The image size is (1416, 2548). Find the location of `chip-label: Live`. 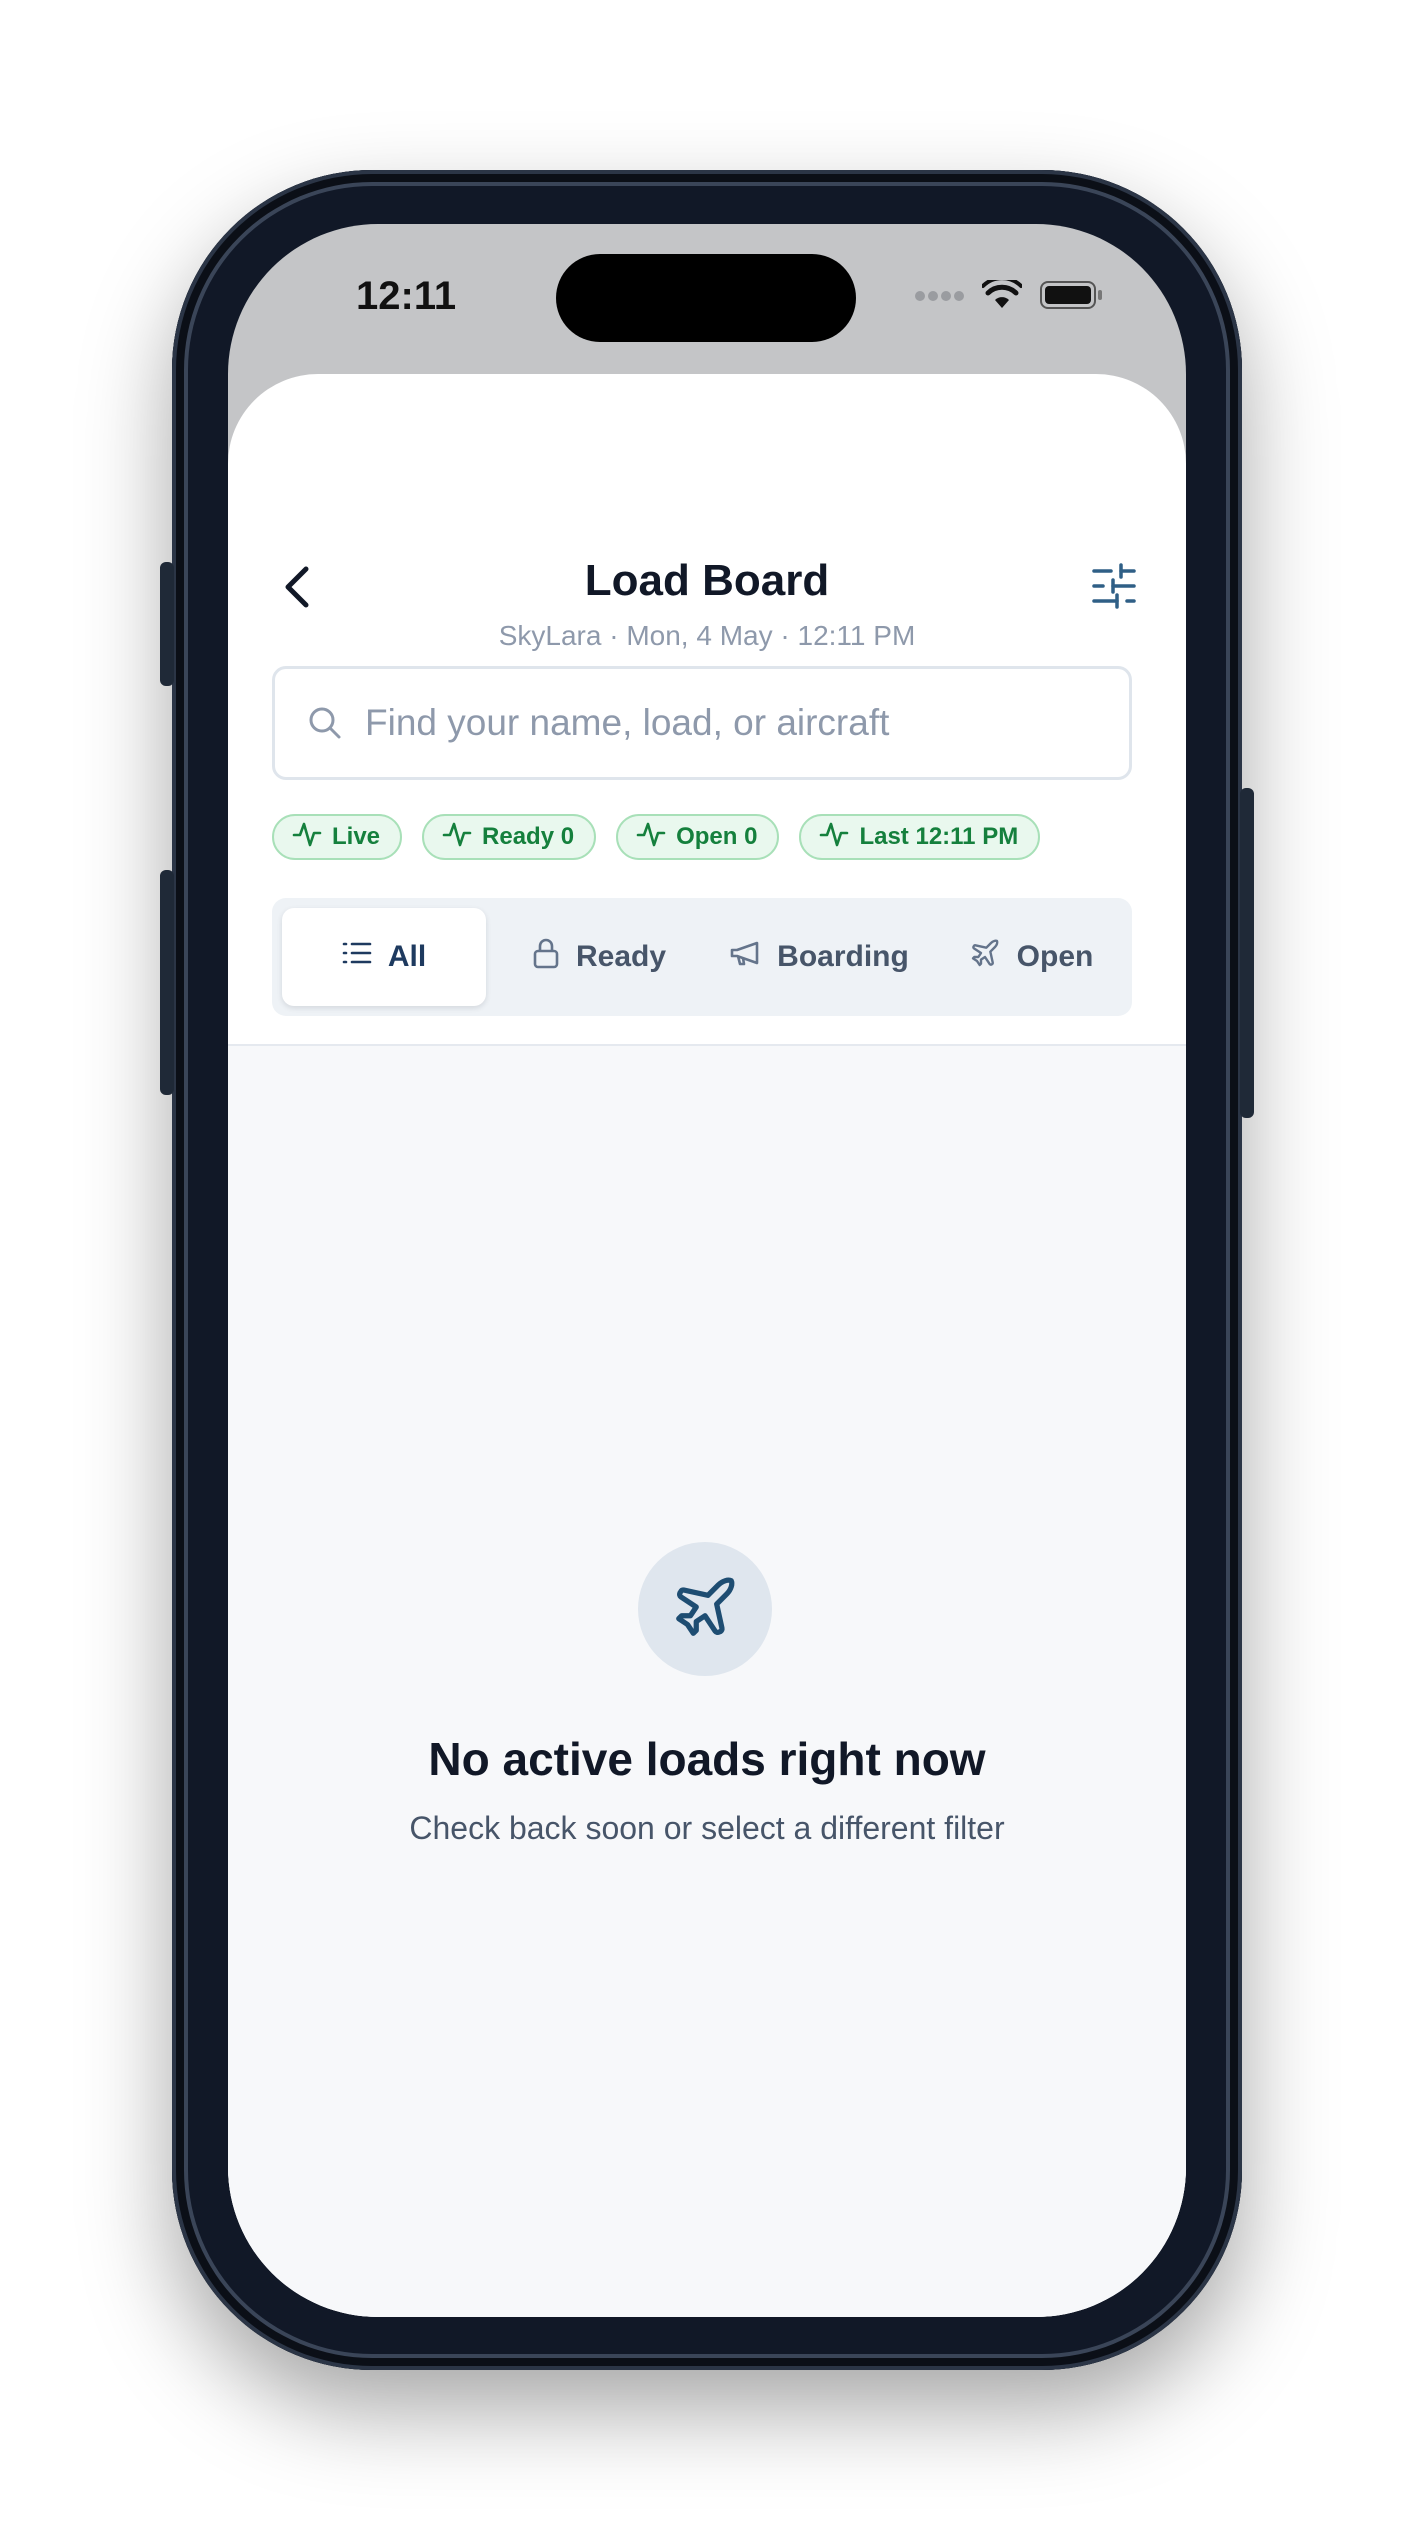

chip-label: Live is located at coordinates (356, 836).